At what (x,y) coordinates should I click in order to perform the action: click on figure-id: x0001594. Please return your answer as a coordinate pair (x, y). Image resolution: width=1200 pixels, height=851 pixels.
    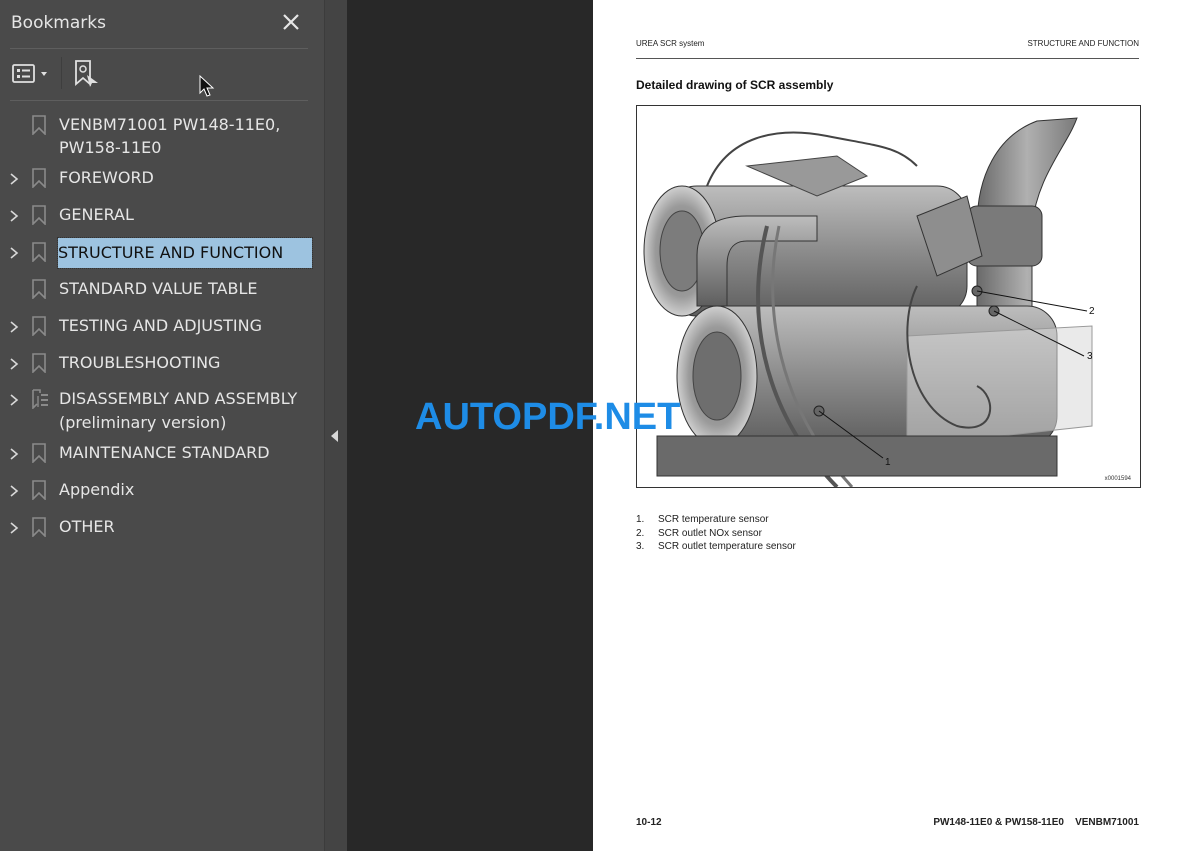
    Looking at the image, I should click on (1117, 479).